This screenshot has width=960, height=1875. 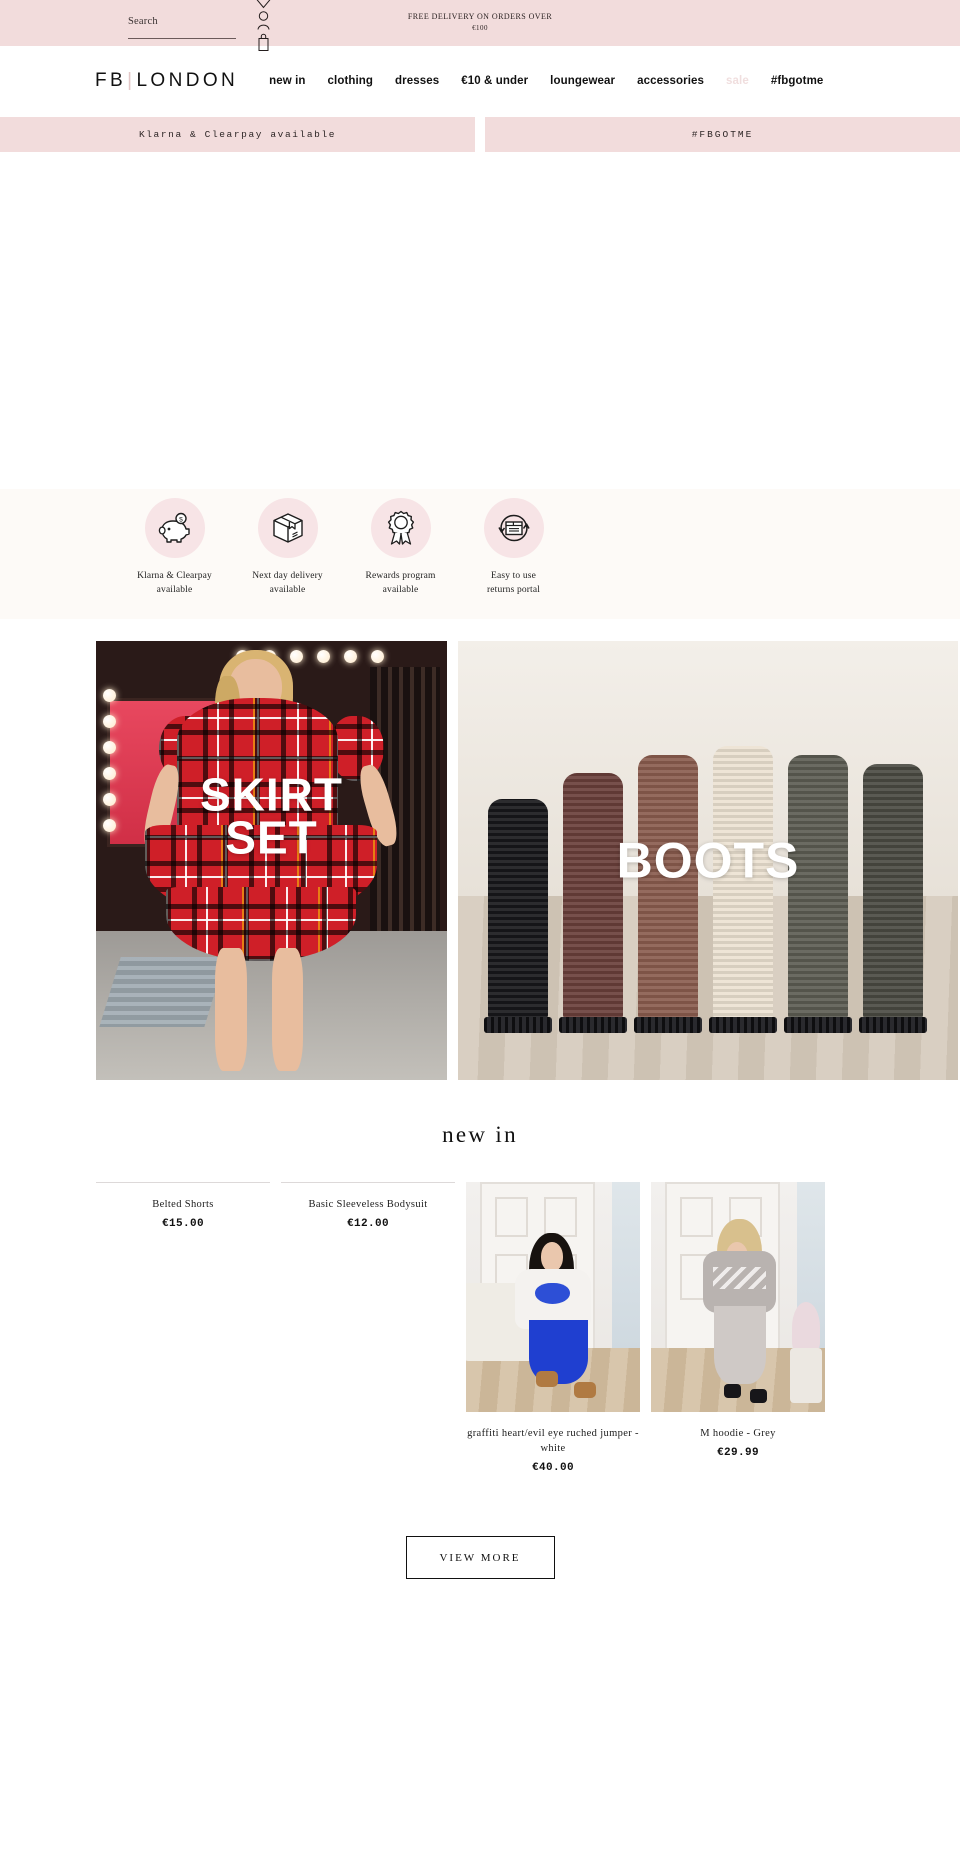 What do you see at coordinates (480, 22) in the screenshot?
I see `free-delivery-notice: FREE DELIVERY ON ORDERS OVER €100` at bounding box center [480, 22].